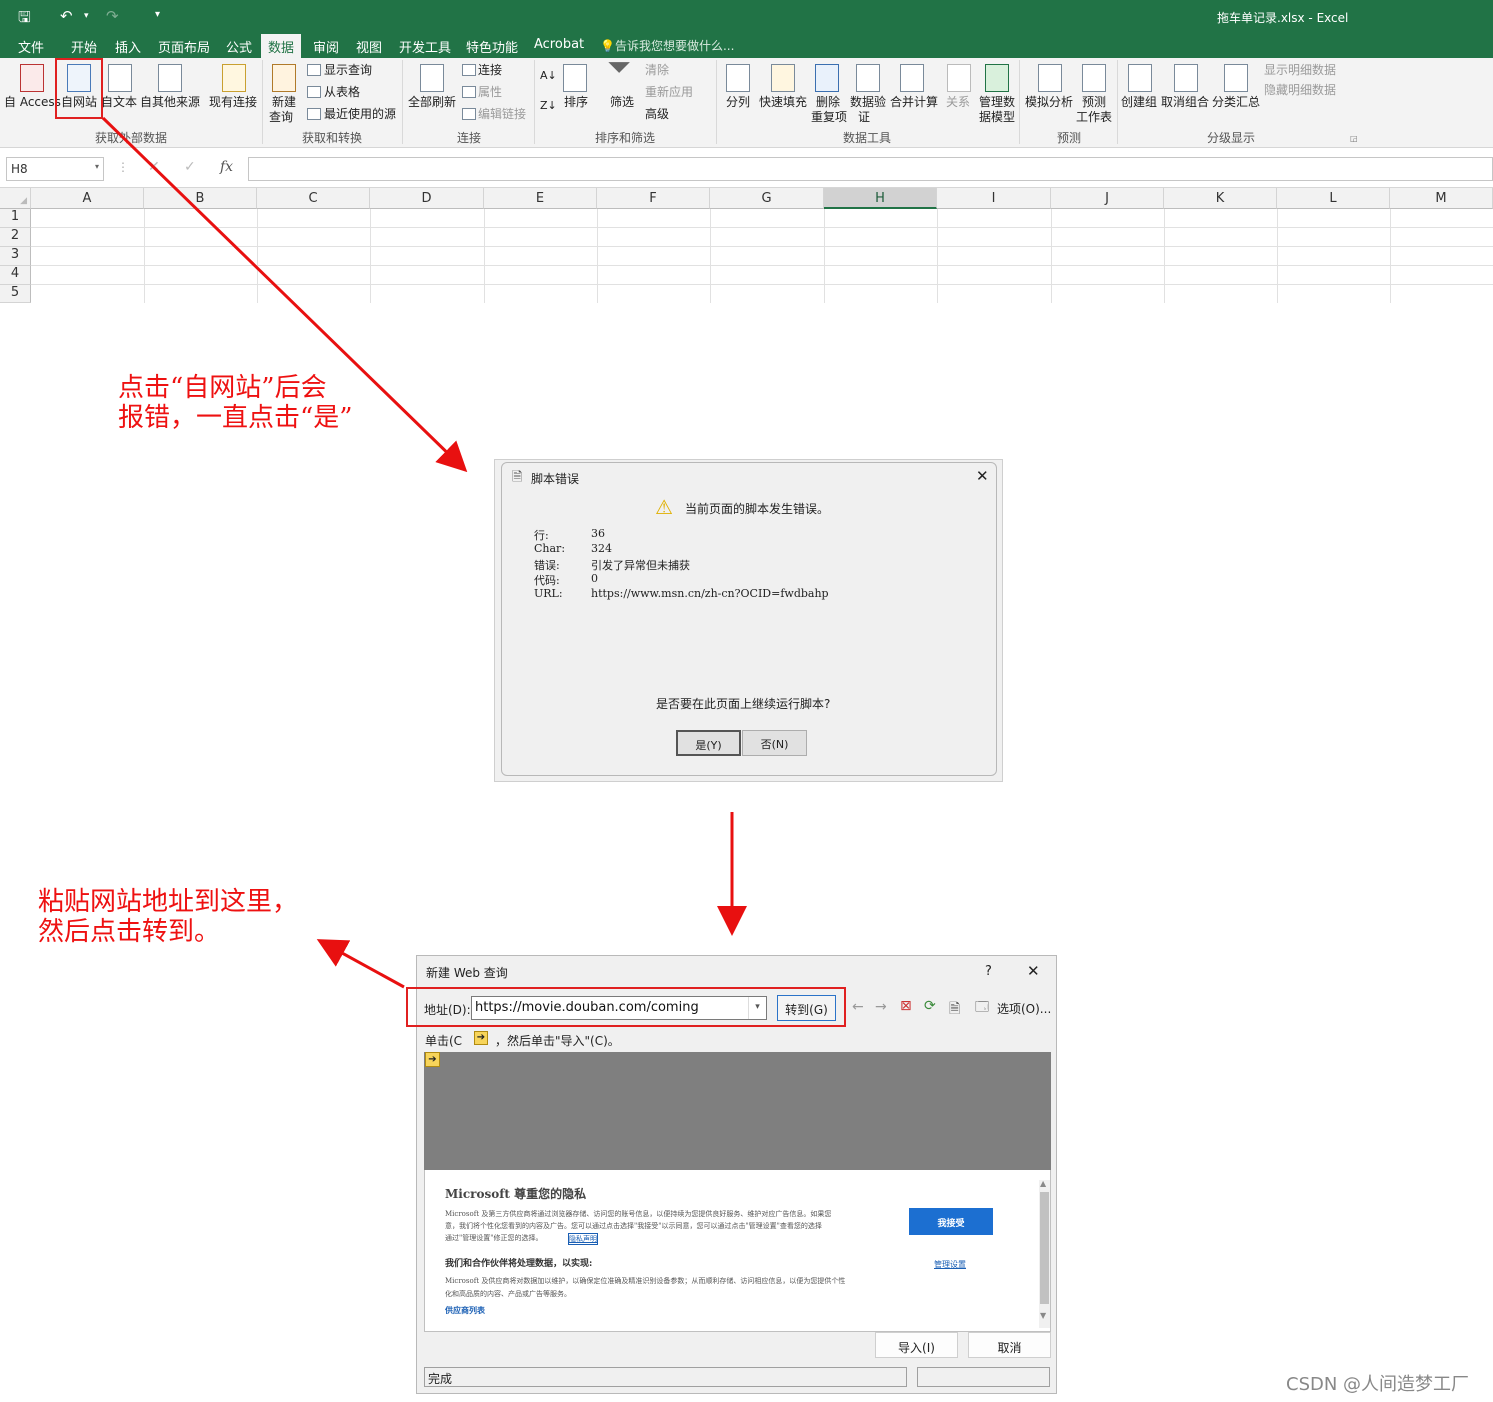 Image resolution: width=1493 pixels, height=1402 pixels. What do you see at coordinates (432, 1059) in the screenshot?
I see `select-table-arrow-icon: ➔` at bounding box center [432, 1059].